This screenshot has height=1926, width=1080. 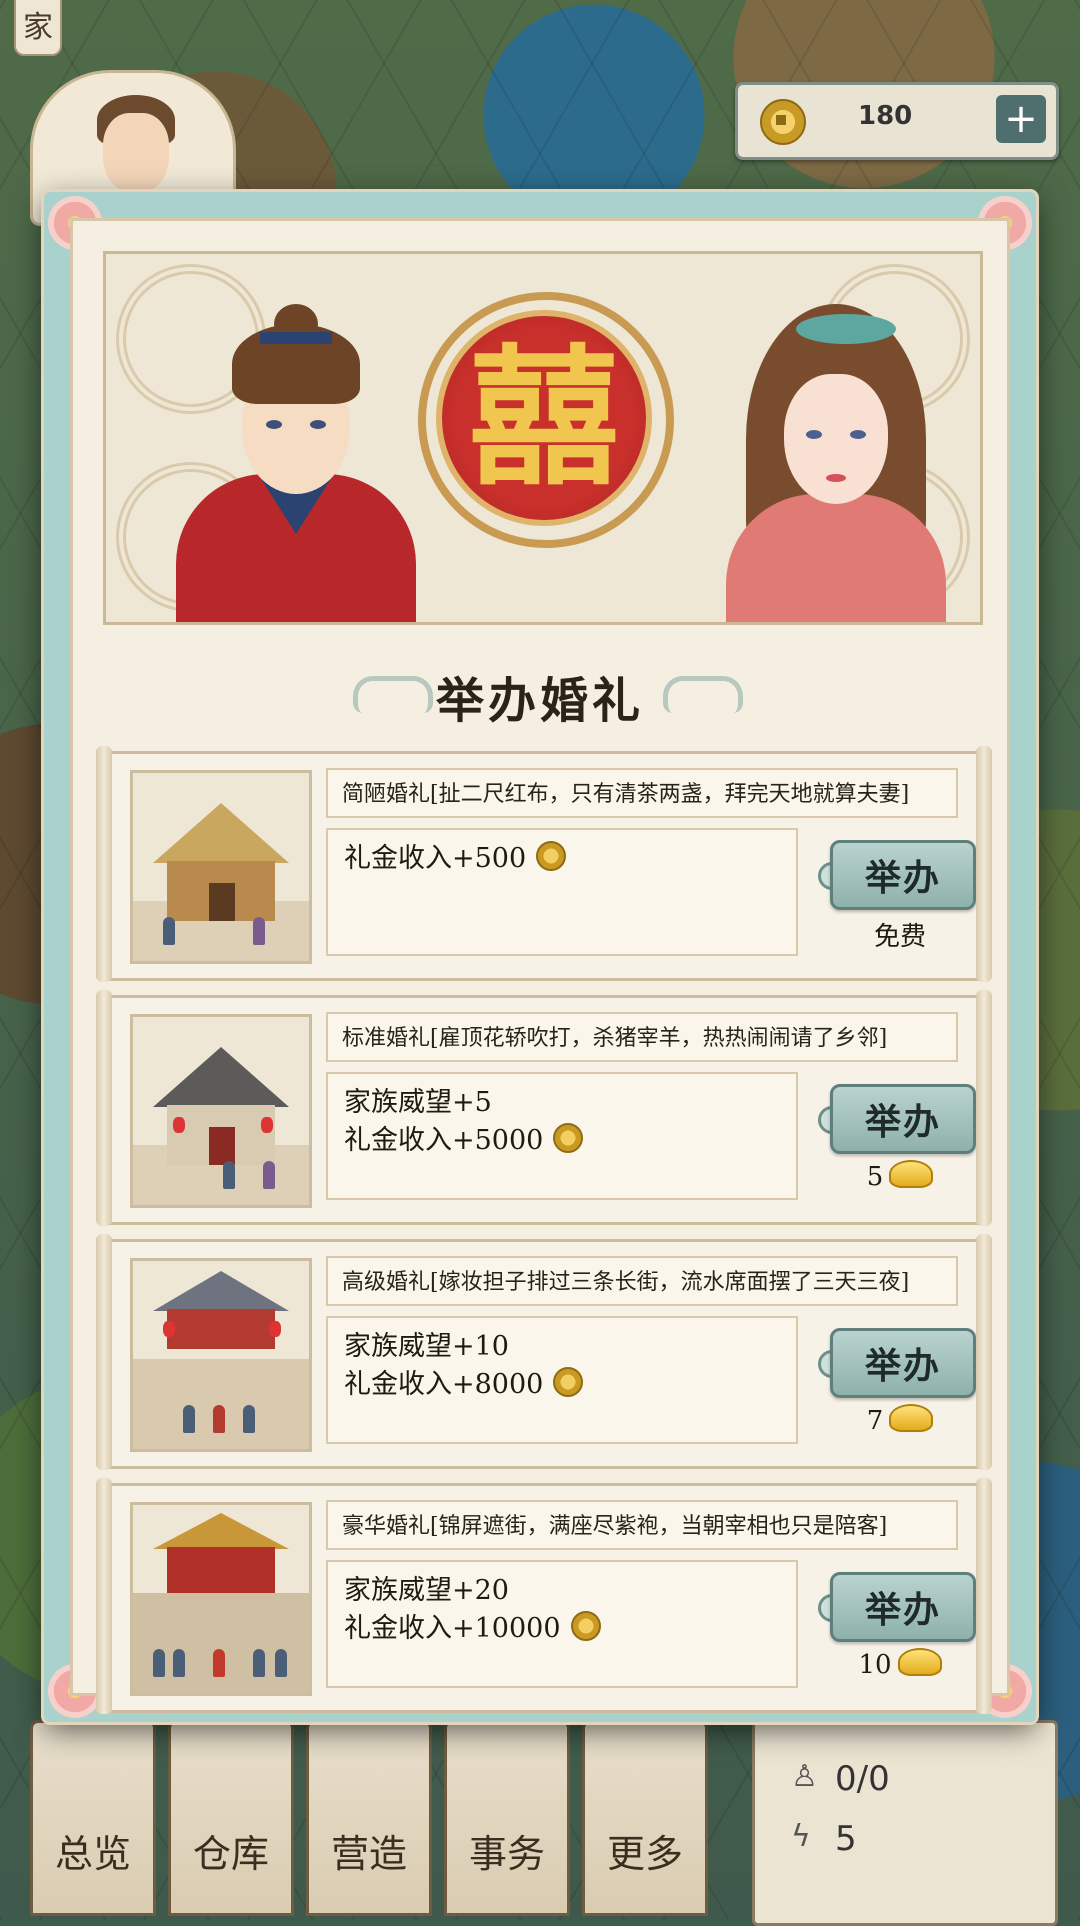 I want to click on ceremony-cost: 10, so click(x=900, y=1664).